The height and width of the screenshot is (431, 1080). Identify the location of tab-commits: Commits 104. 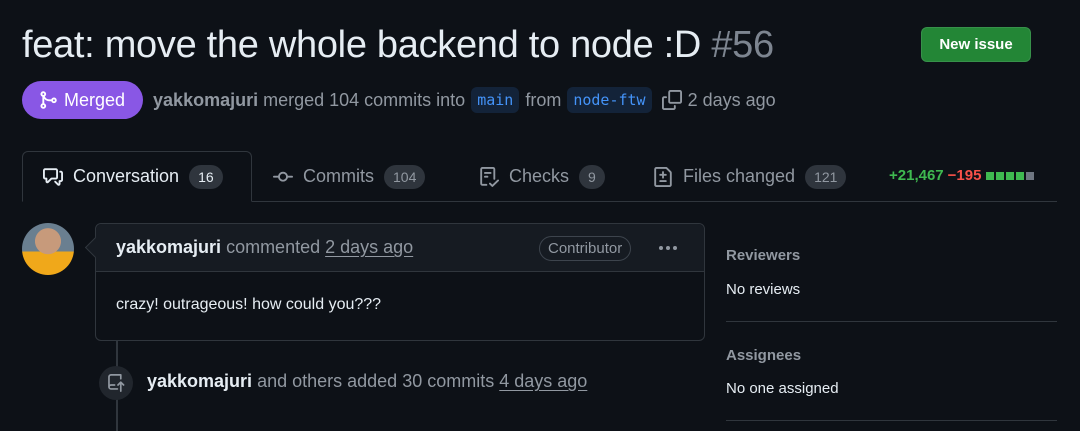
(349, 176).